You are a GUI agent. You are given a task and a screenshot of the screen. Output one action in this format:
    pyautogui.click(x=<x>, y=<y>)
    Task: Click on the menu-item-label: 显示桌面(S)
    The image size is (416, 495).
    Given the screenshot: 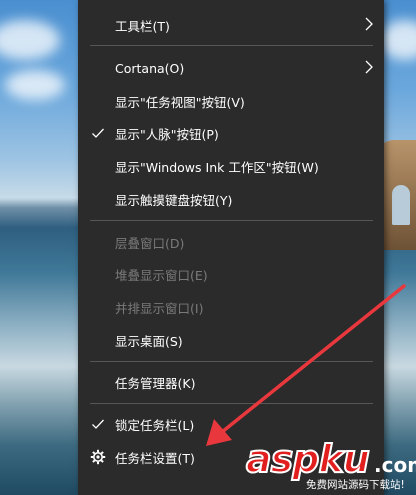 What is the action you would take?
    pyautogui.click(x=149, y=341)
    